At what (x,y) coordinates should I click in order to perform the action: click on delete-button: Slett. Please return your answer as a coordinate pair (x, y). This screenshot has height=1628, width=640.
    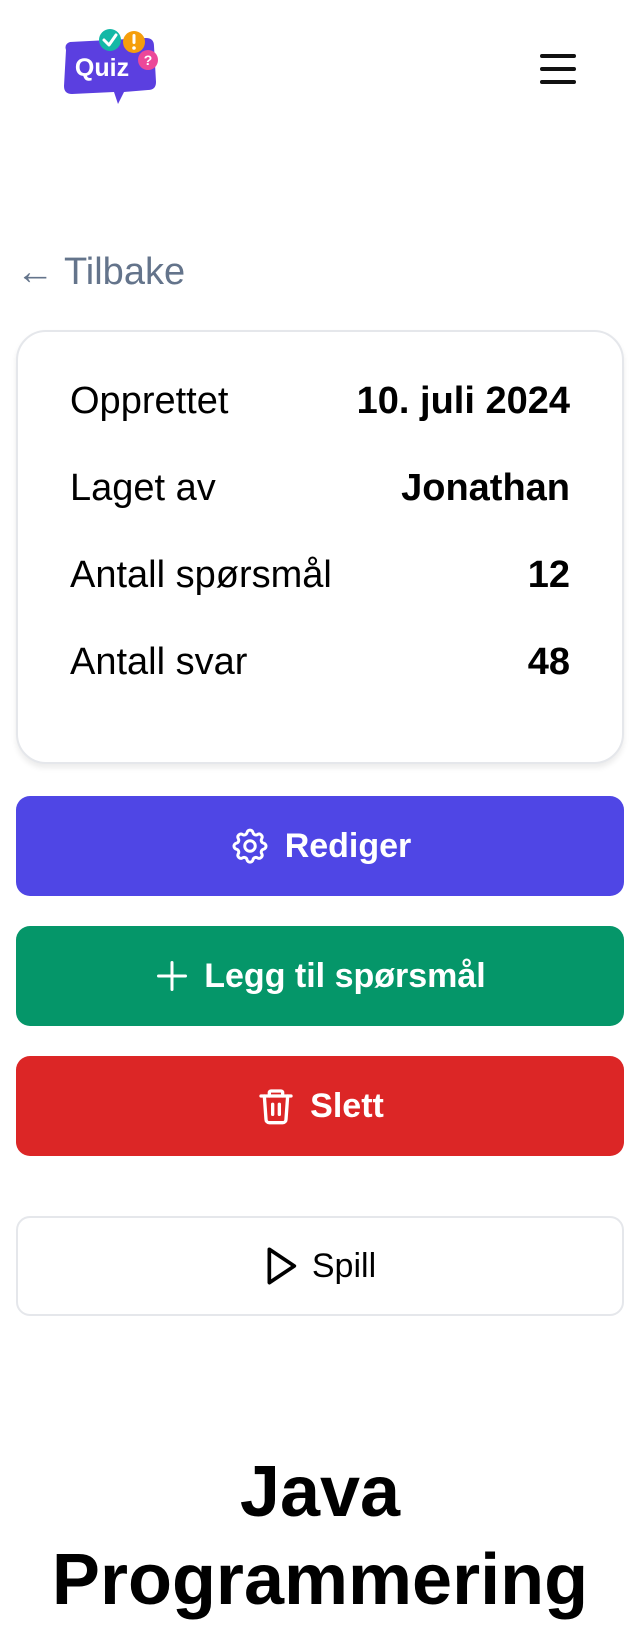
    Looking at the image, I should click on (320, 1106).